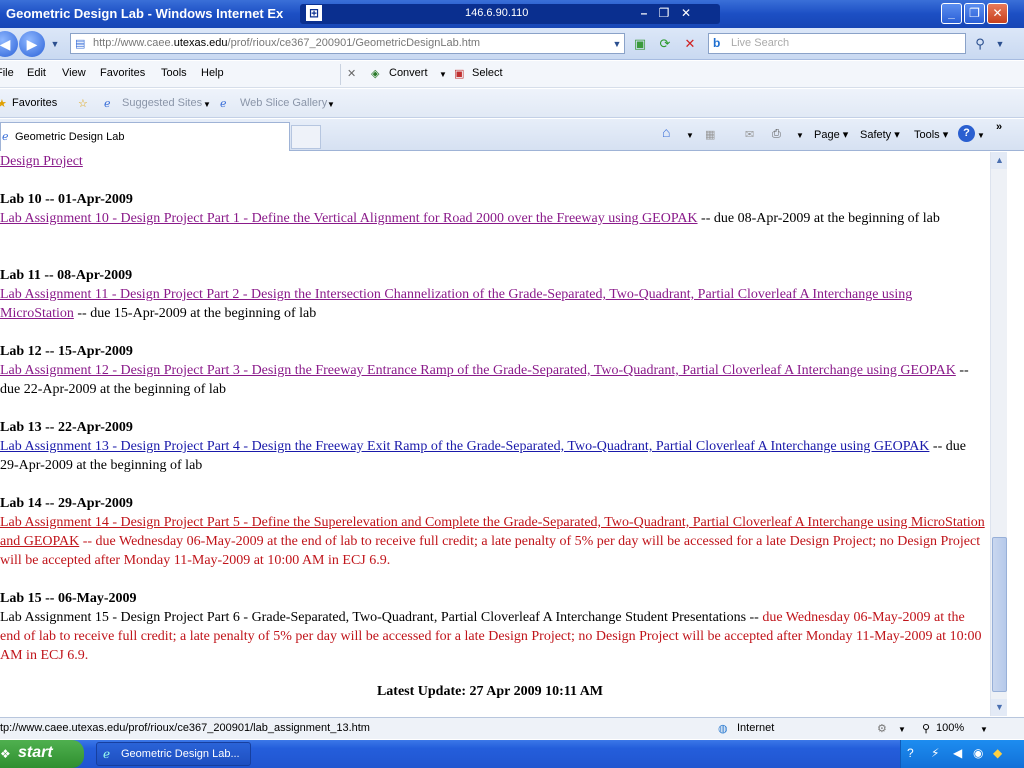  What do you see at coordinates (36, 73) in the screenshot?
I see `menu-edit: Edit` at bounding box center [36, 73].